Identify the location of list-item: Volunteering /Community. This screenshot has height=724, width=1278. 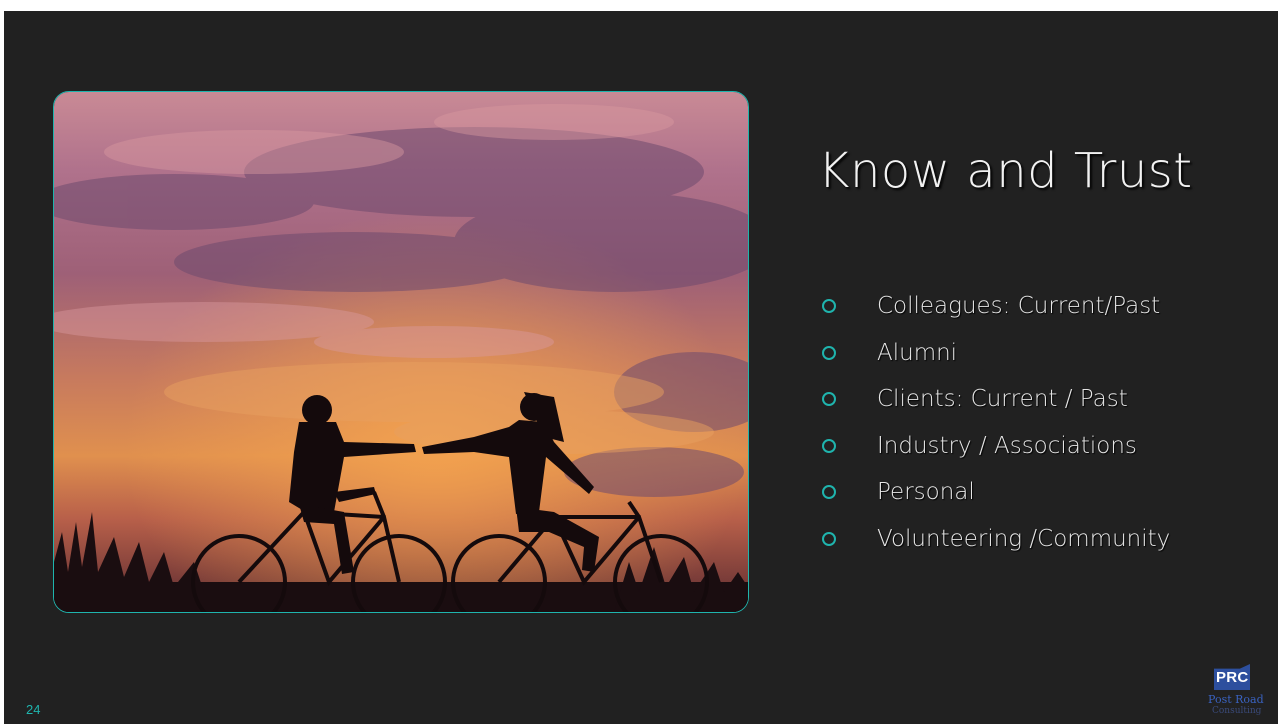
(996, 539).